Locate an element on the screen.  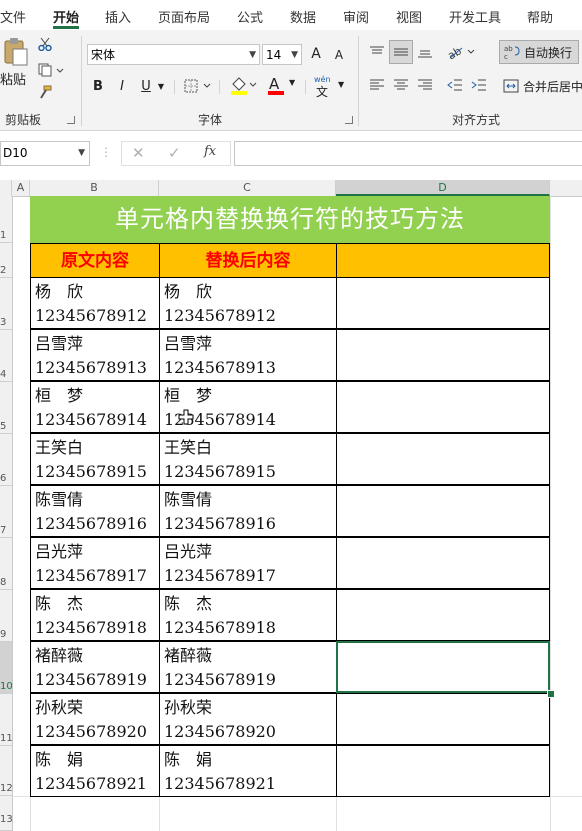
replaced-cell: 陈 娟 12345678921 is located at coordinates (248, 771).